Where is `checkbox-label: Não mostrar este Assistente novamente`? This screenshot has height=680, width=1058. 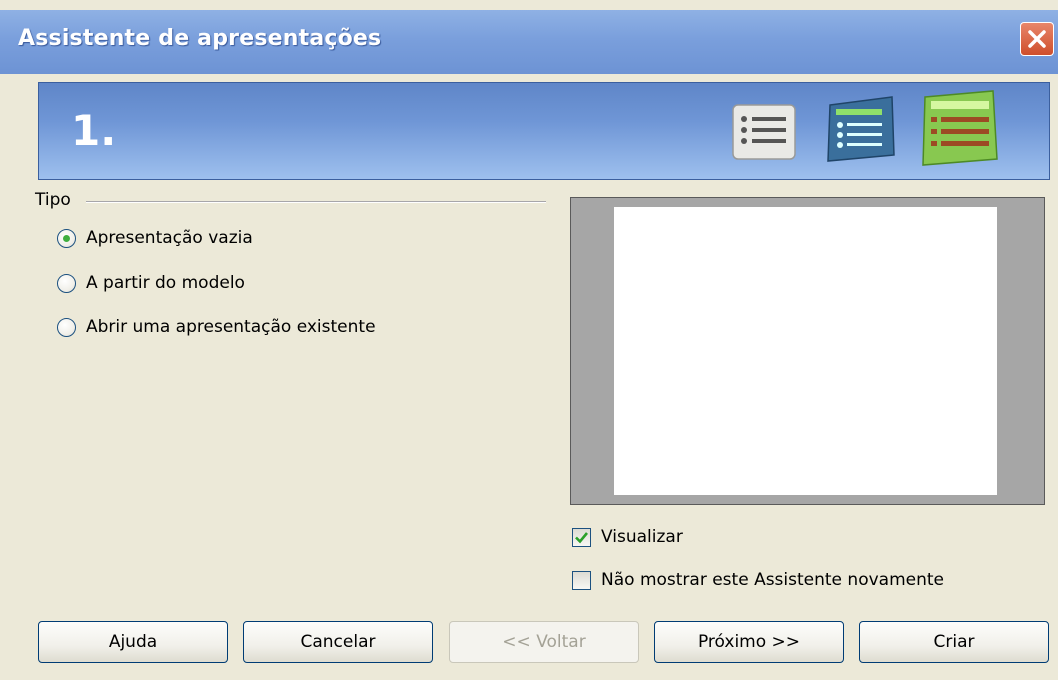 checkbox-label: Não mostrar este Assistente novamente is located at coordinates (772, 580).